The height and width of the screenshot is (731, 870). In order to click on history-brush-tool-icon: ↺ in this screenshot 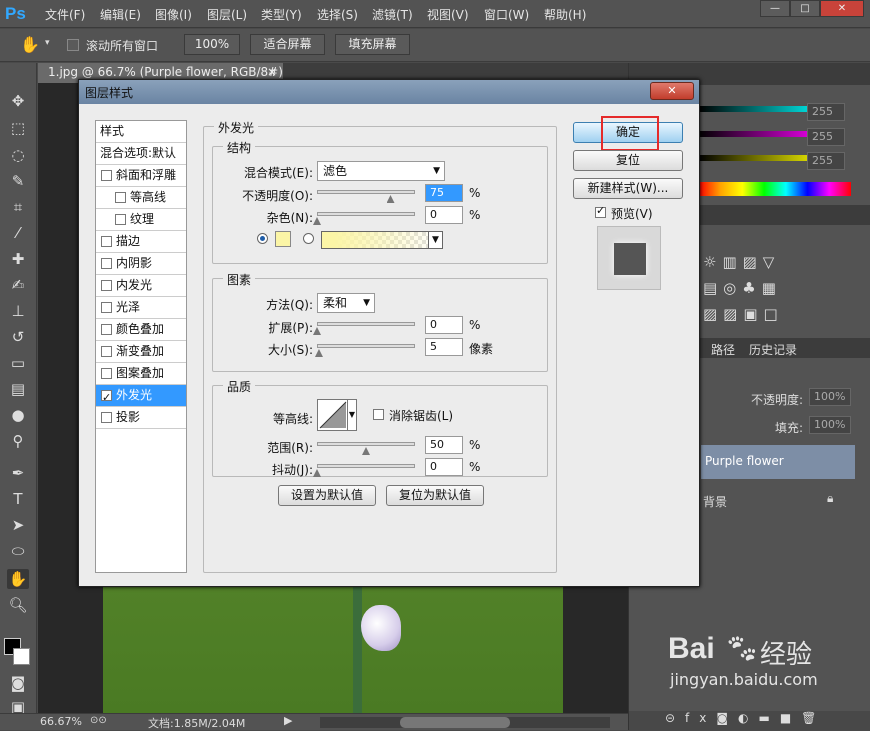, I will do `click(18, 337)`.